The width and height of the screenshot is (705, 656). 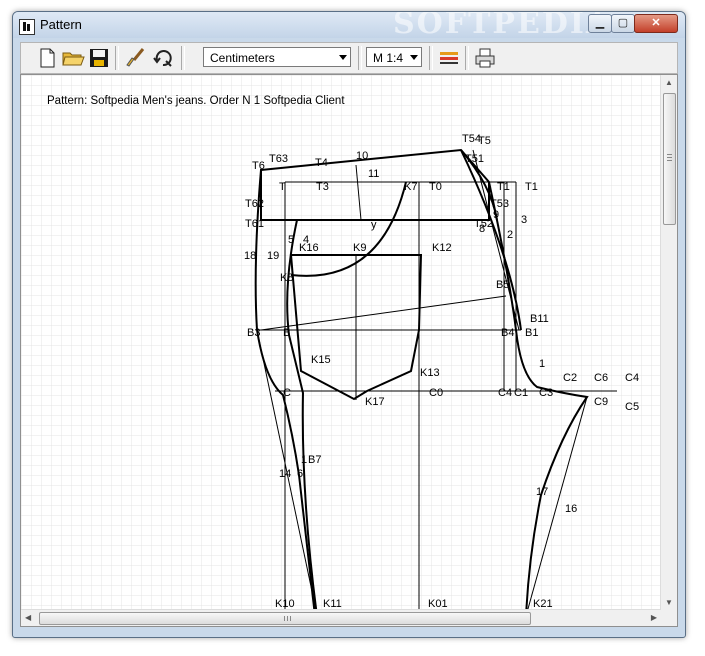 What do you see at coordinates (254, 204) in the screenshot?
I see `point-label: T62` at bounding box center [254, 204].